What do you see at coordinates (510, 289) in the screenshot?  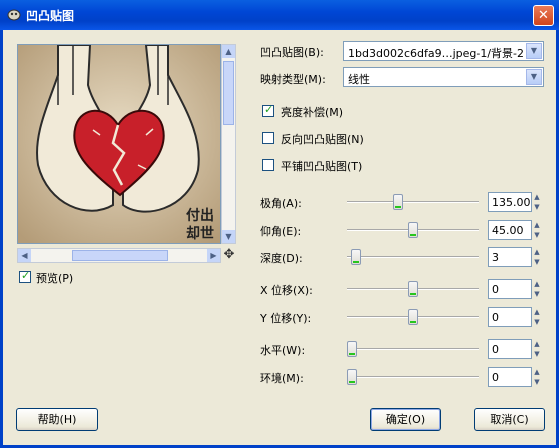 I see `x-offset-spinbutton: 0` at bounding box center [510, 289].